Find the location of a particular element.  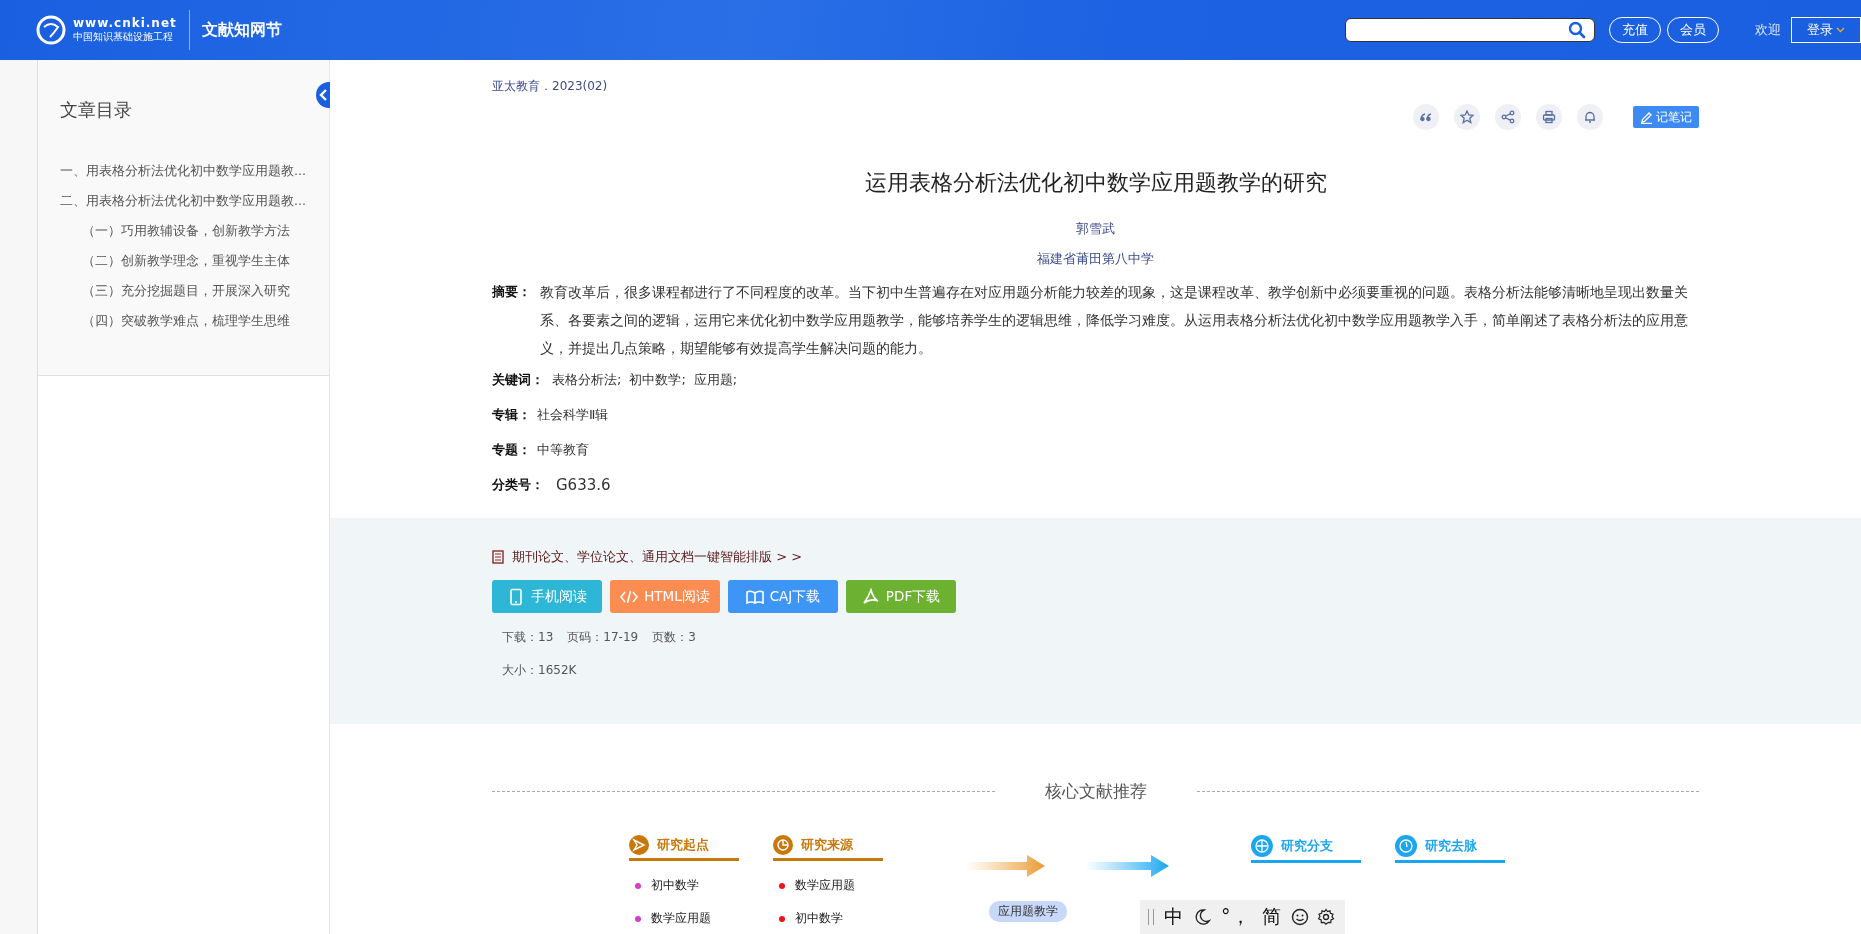

settings-icon is located at coordinates (1325, 917).